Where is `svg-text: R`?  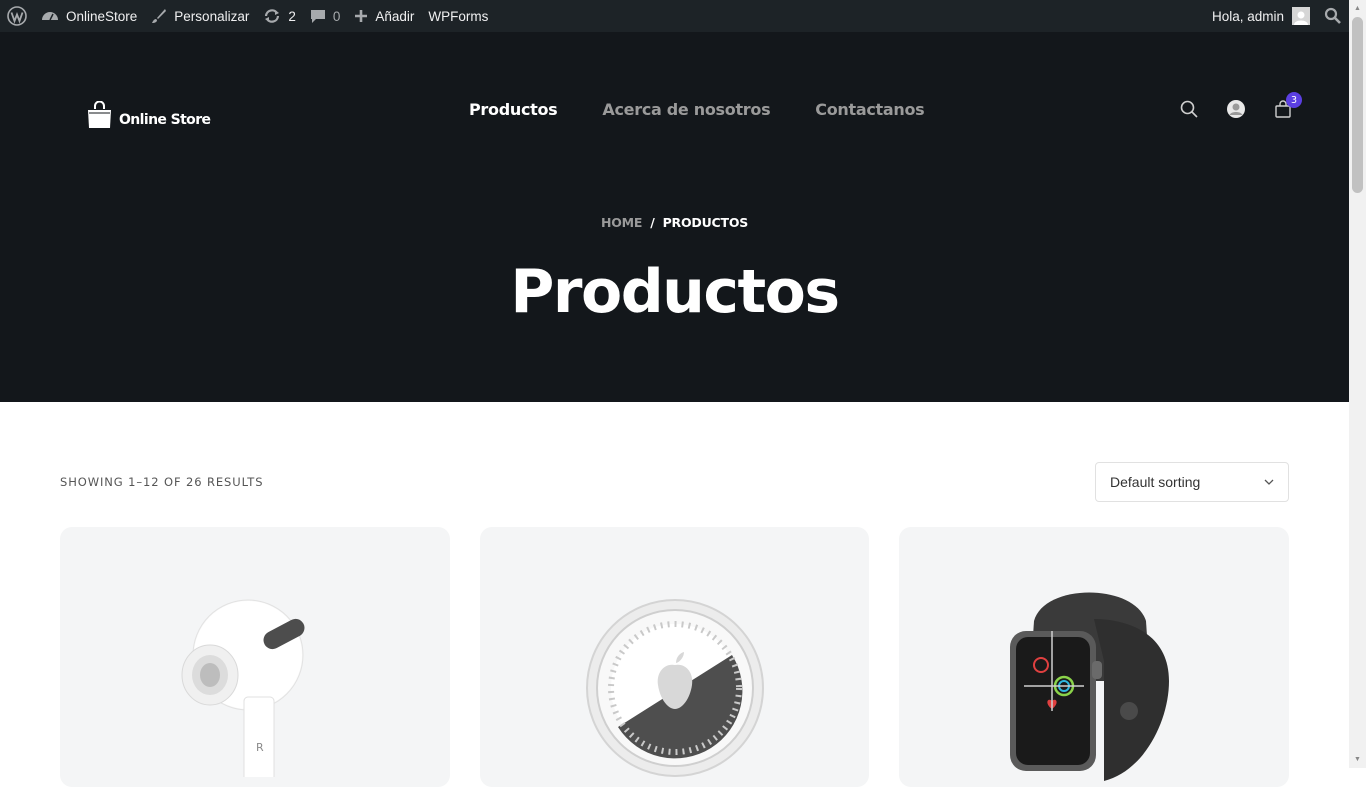
svg-text: R is located at coordinates (260, 747).